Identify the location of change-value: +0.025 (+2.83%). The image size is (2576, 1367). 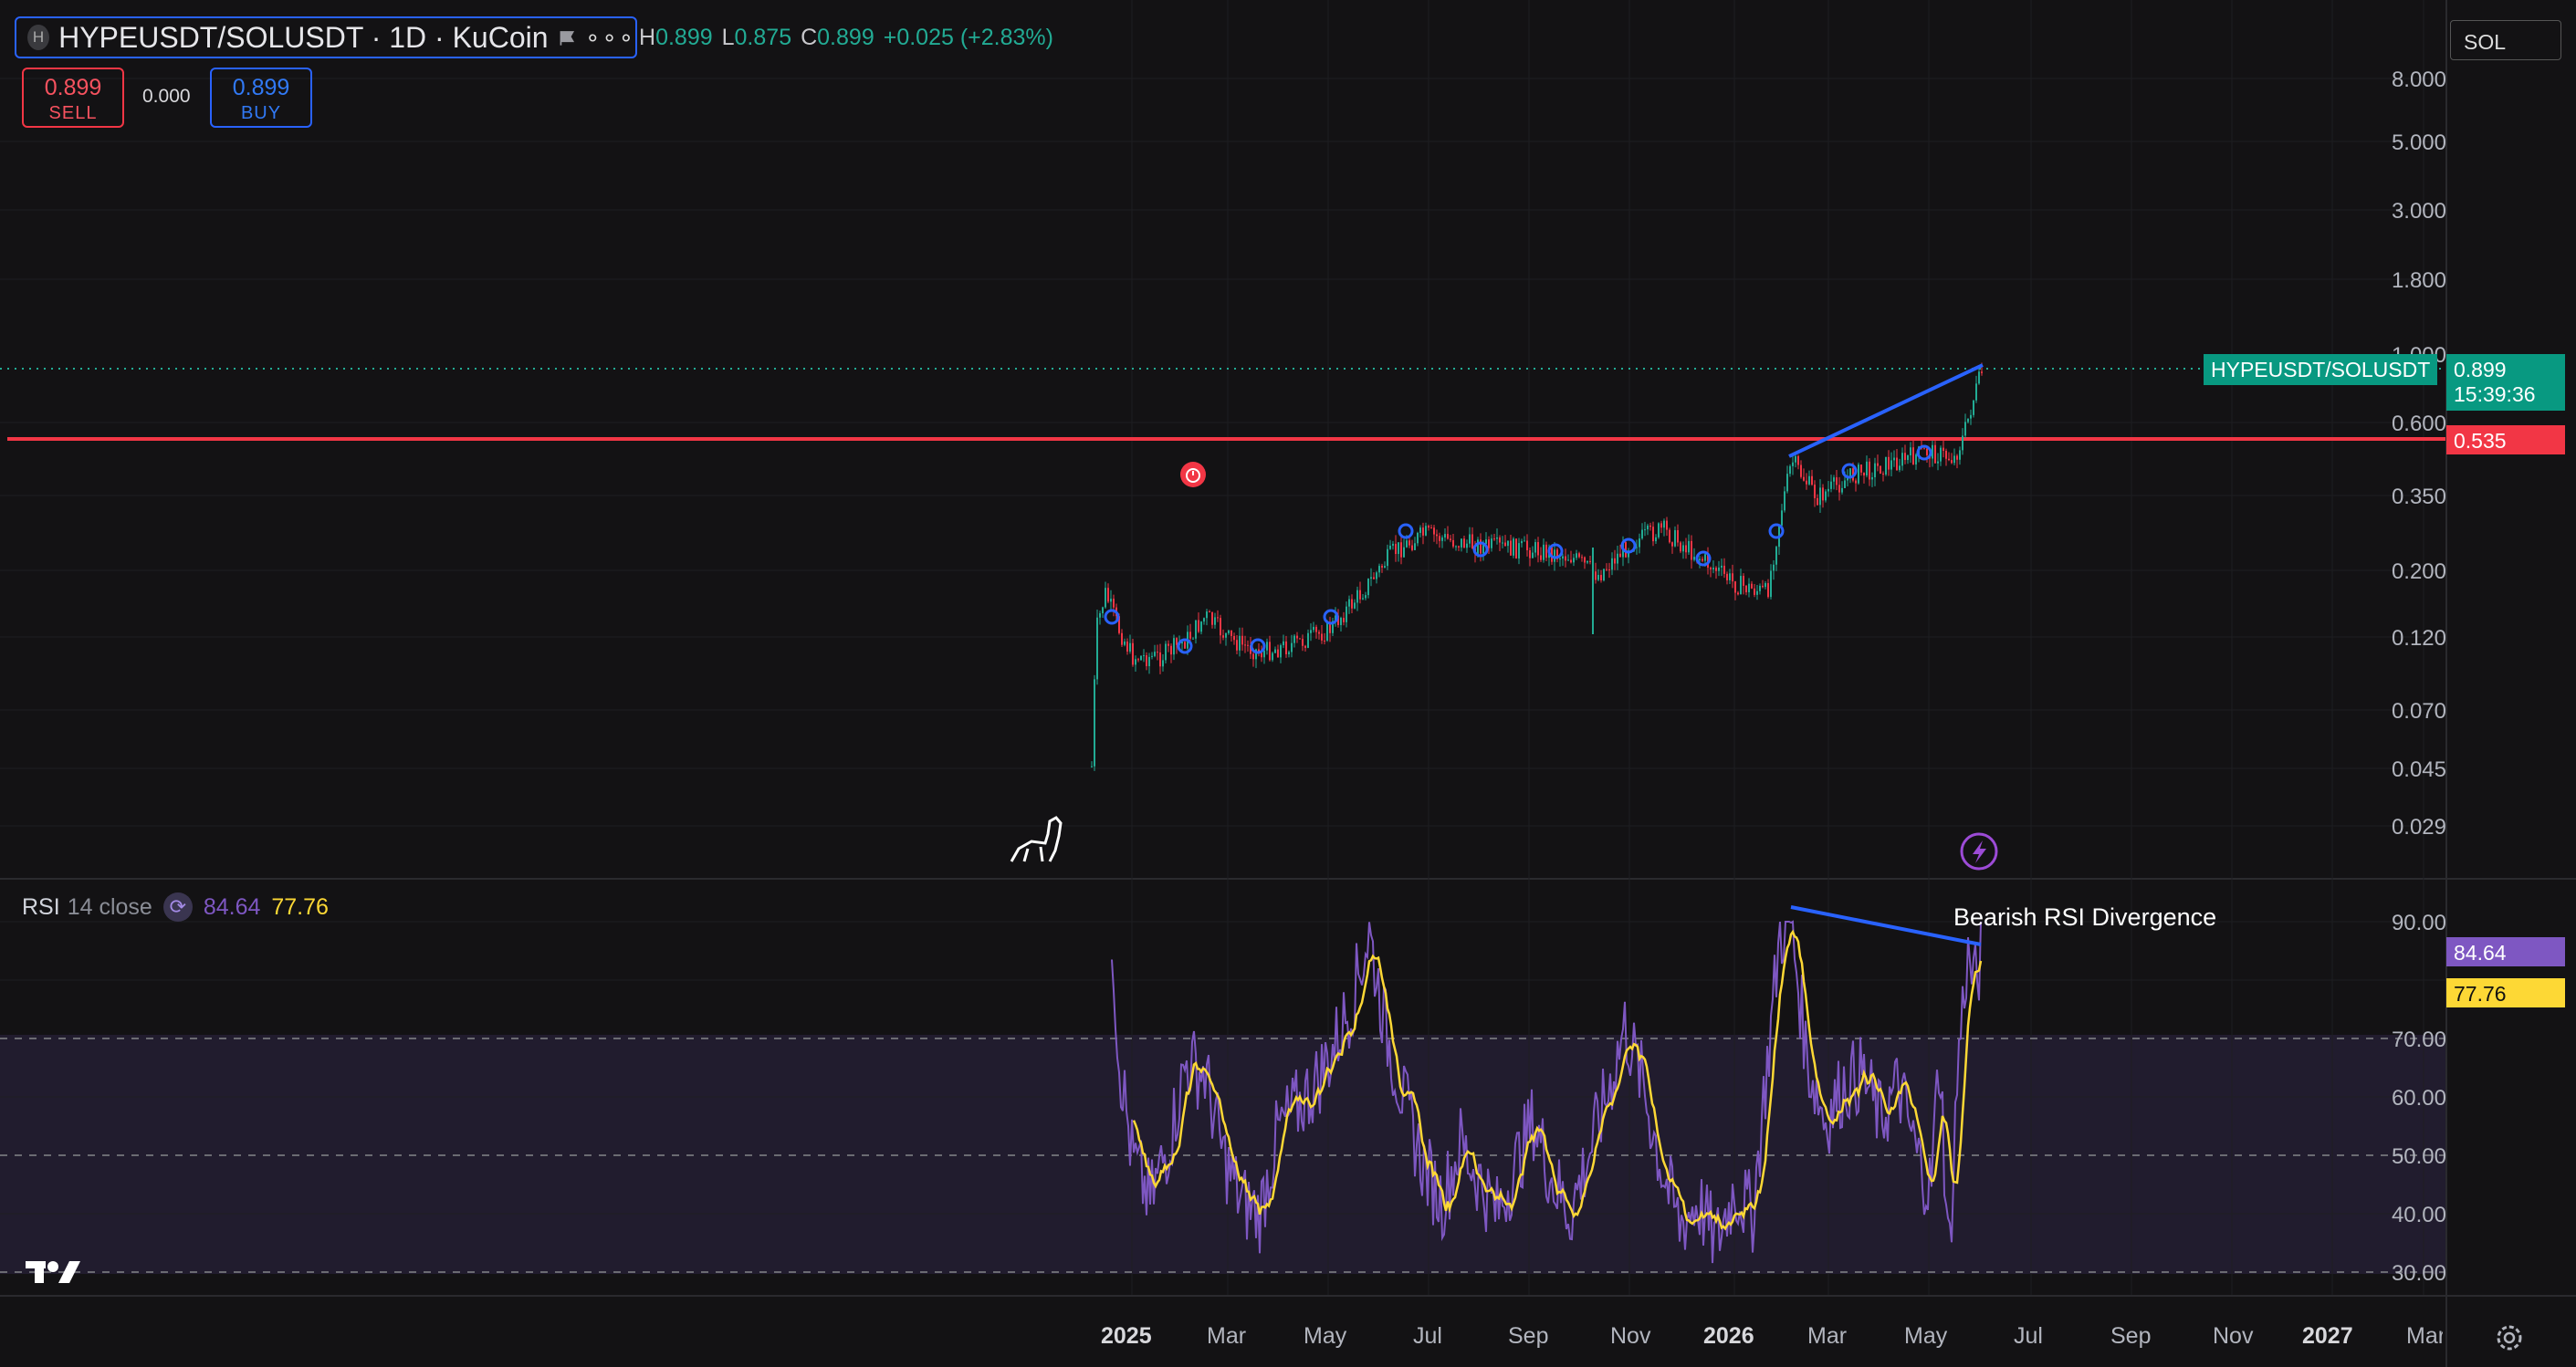
(968, 37).